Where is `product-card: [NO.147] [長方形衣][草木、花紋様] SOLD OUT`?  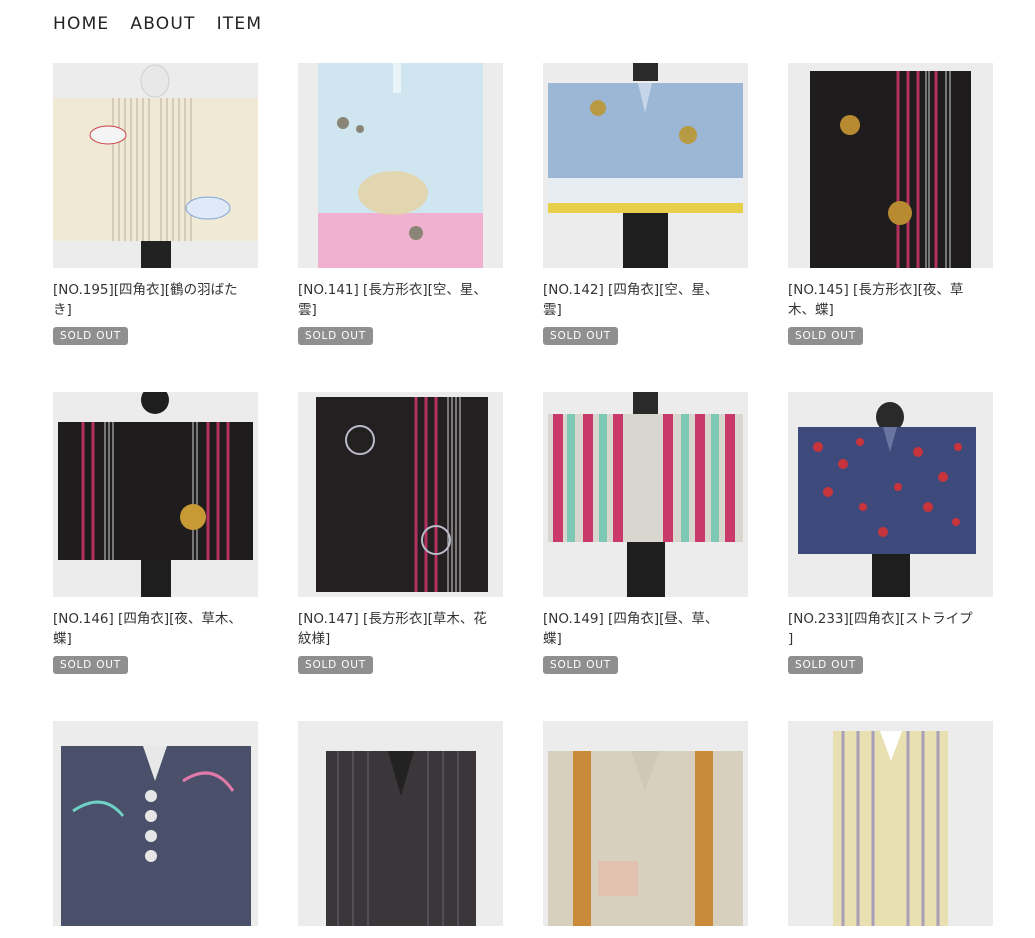 product-card: [NO.147] [長方形衣][草木、花紋様] SOLD OUT is located at coordinates (400, 556).